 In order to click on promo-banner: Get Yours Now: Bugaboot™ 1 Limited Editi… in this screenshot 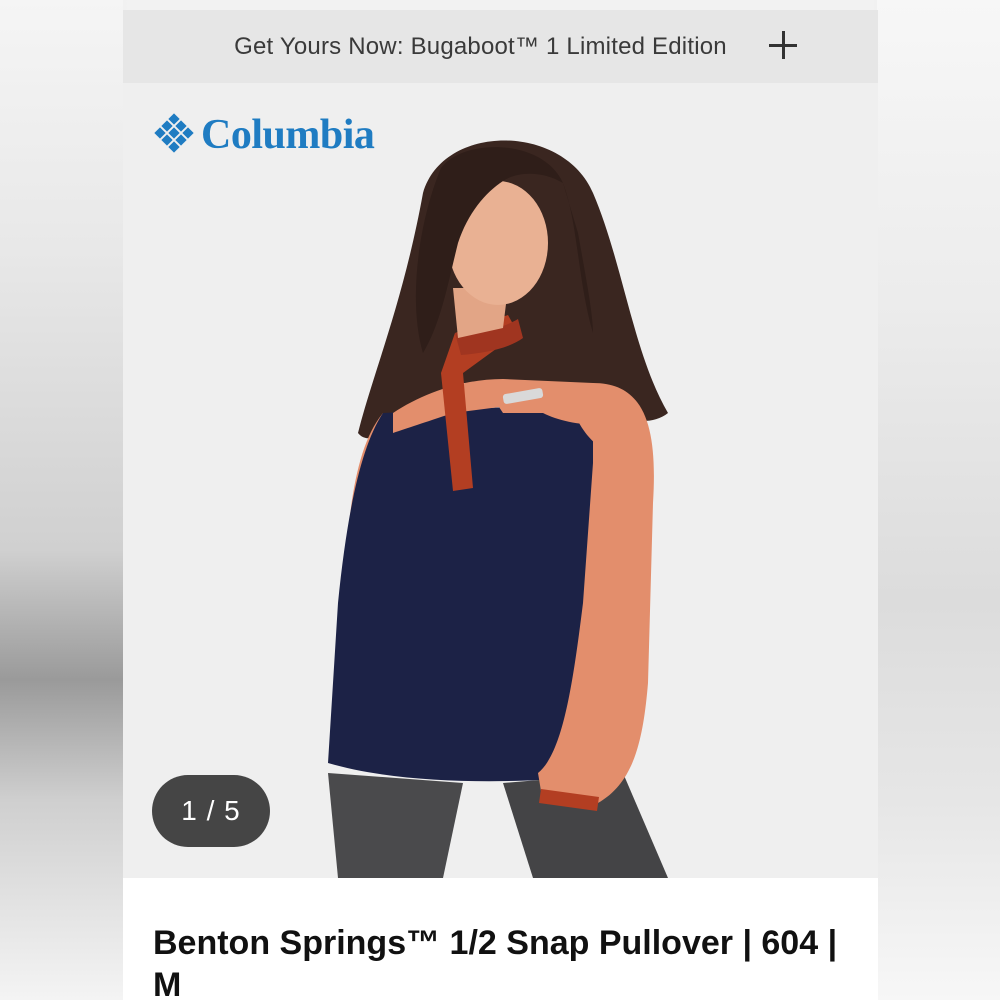, I will do `click(500, 46)`.